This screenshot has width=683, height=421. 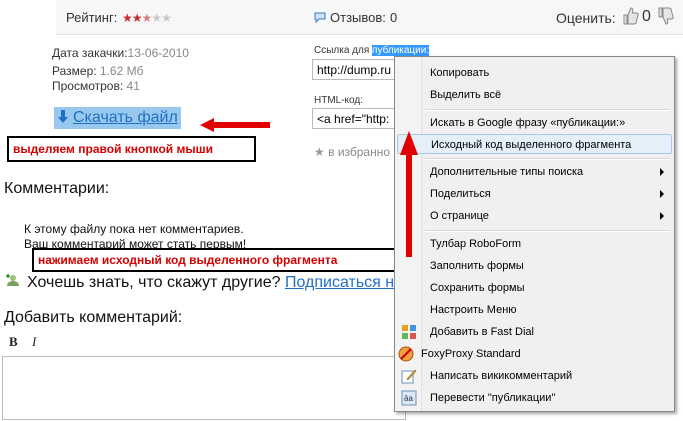 What do you see at coordinates (204, 388) in the screenshot?
I see `comment-textarea` at bounding box center [204, 388].